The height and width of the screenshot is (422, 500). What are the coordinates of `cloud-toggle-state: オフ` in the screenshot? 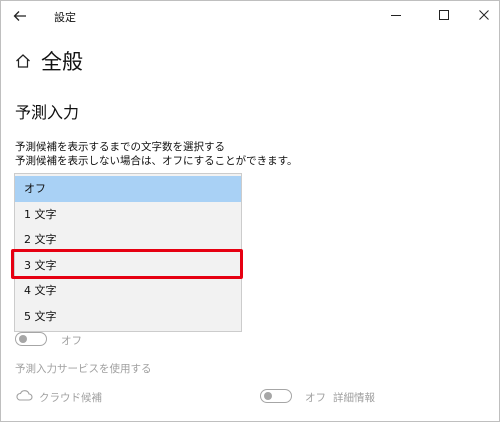 It's located at (315, 398).